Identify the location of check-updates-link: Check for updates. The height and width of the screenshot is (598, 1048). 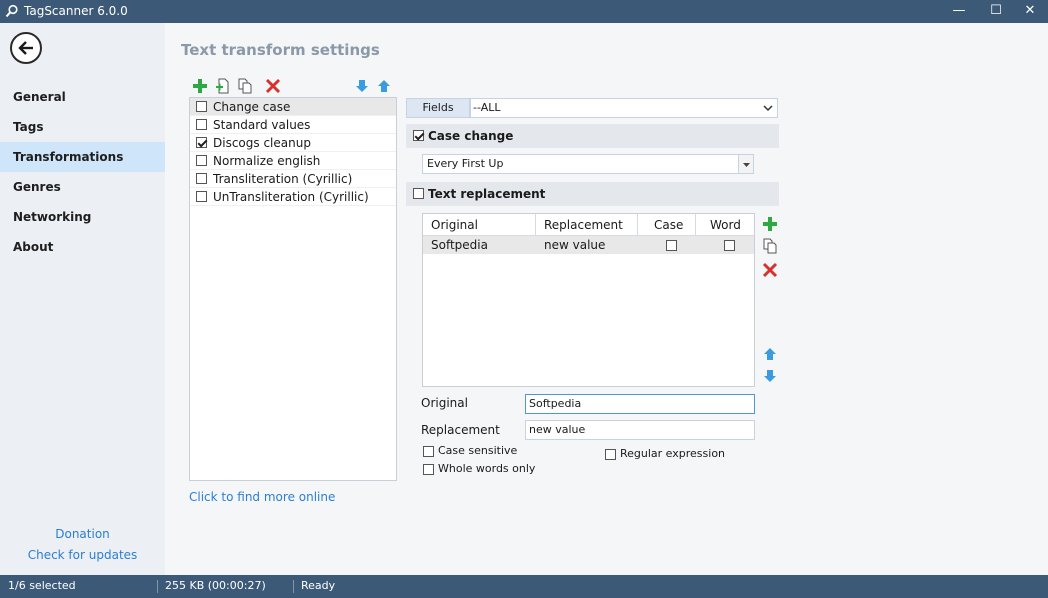
(82, 555).